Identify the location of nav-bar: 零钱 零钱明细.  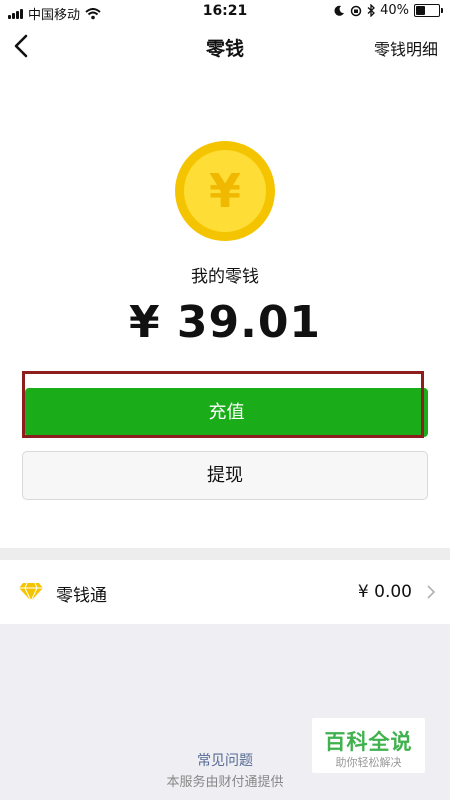
(225, 46).